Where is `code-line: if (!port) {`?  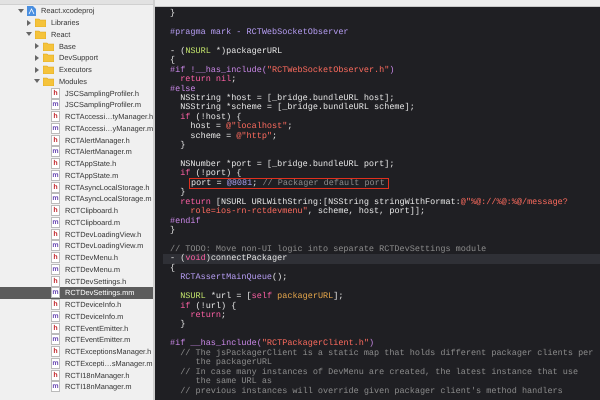
code-line: if (!port) { is located at coordinates (210, 174).